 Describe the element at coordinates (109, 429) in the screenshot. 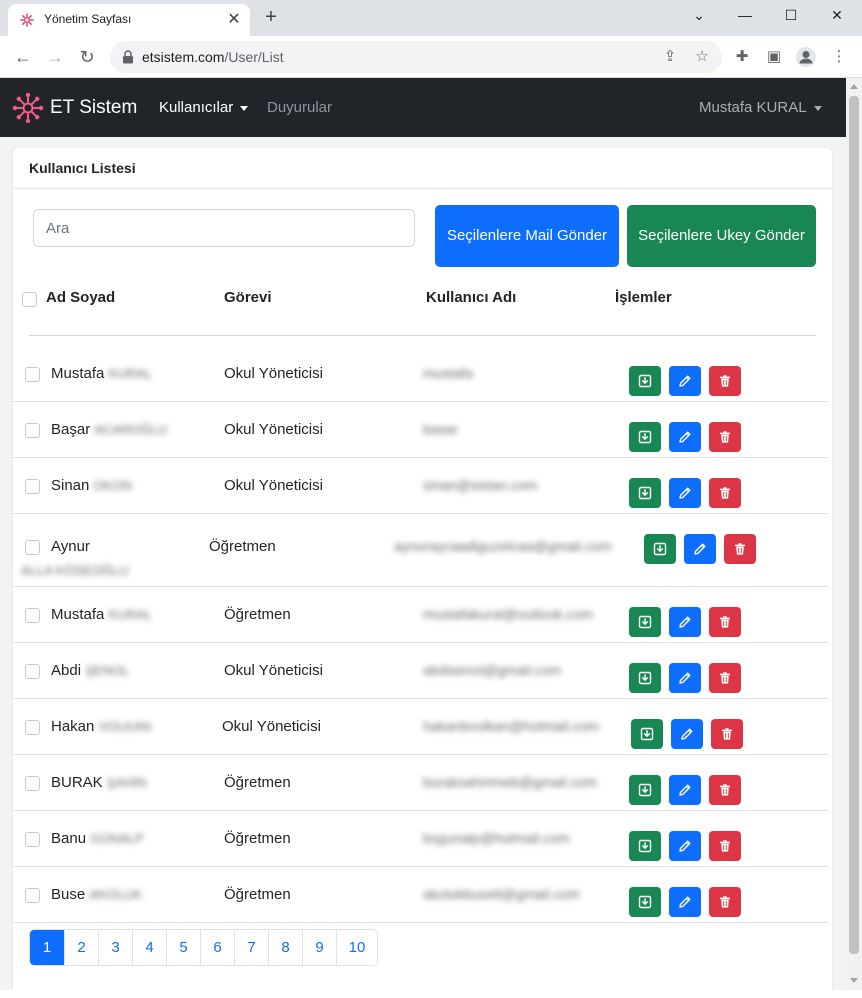

I see `user-full-name: Başar ACAROĞLU` at that location.